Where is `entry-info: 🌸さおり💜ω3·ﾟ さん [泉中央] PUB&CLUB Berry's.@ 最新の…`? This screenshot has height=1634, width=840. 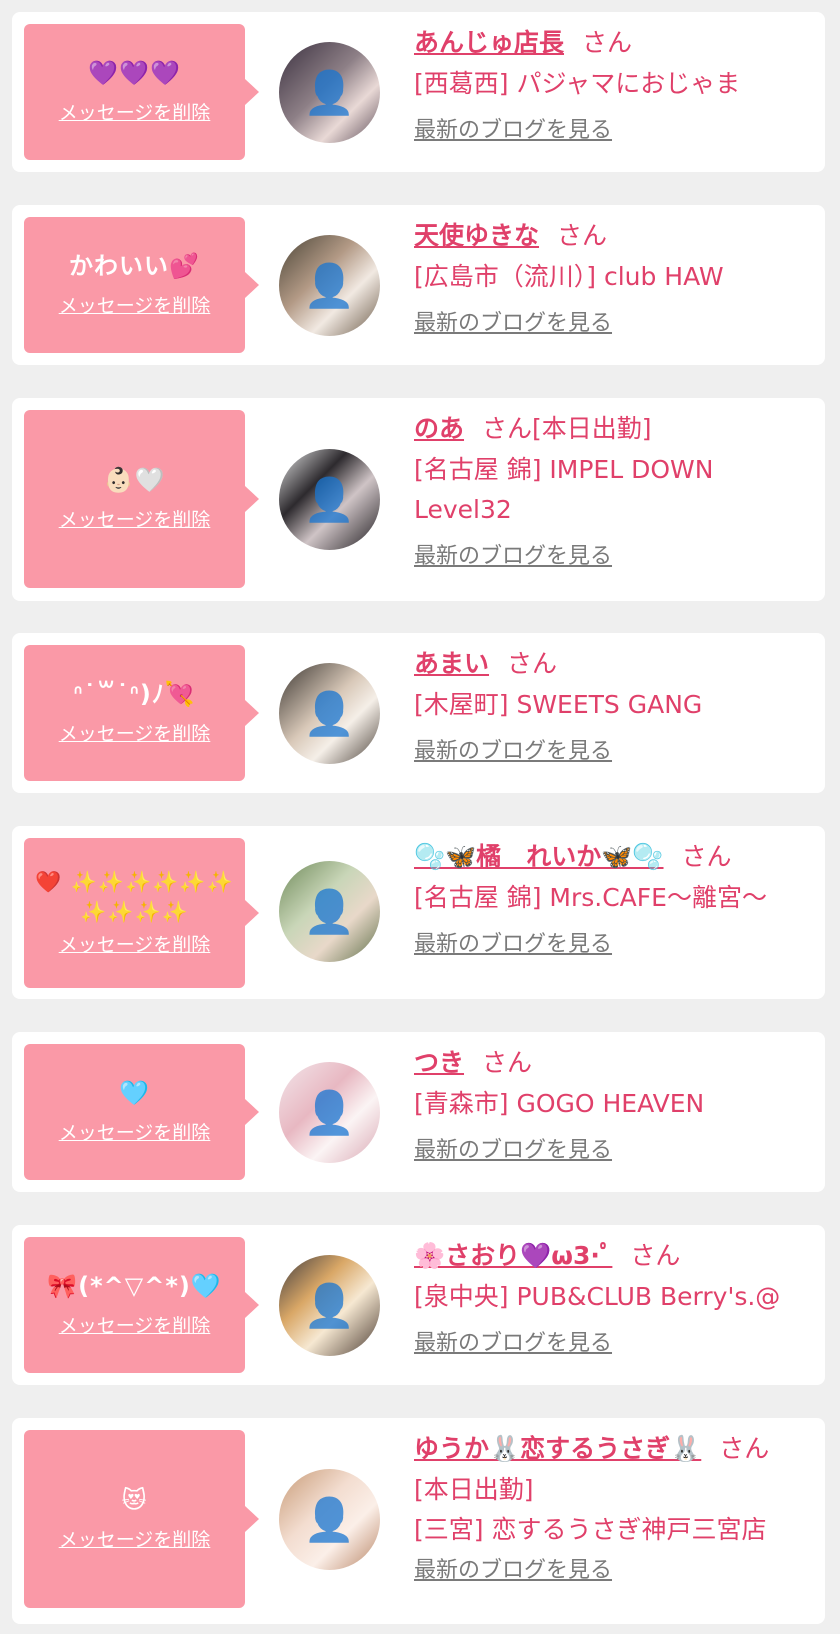 entry-info: 🌸さおり💜ω3·ﾟ さん [泉中央] PUB&CLUB Berry's.@ 最新の… is located at coordinates (612, 1299).